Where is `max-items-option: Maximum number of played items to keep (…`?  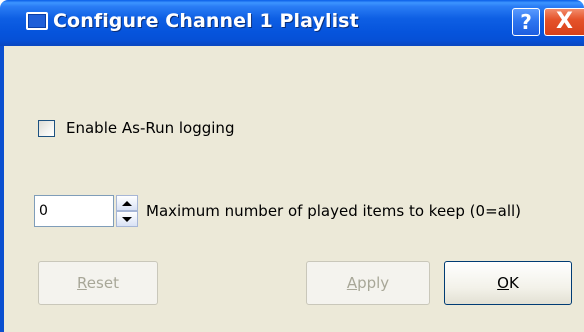 max-items-option: Maximum number of played items to keep (… is located at coordinates (277, 211).